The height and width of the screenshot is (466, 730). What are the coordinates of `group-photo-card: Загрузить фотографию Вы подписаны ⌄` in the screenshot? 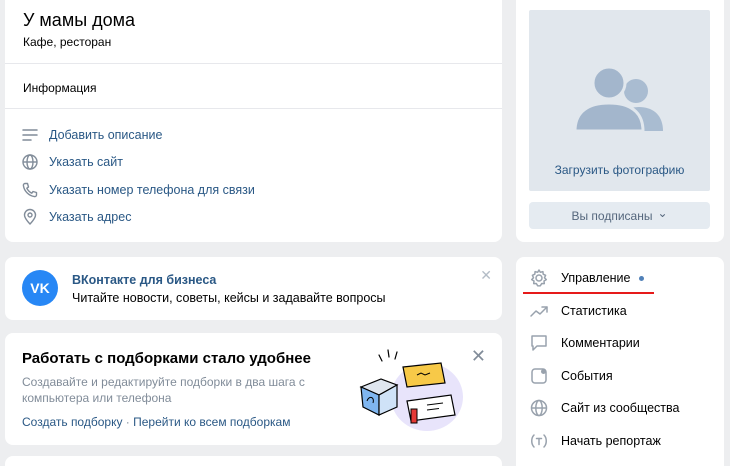 It's located at (620, 121).